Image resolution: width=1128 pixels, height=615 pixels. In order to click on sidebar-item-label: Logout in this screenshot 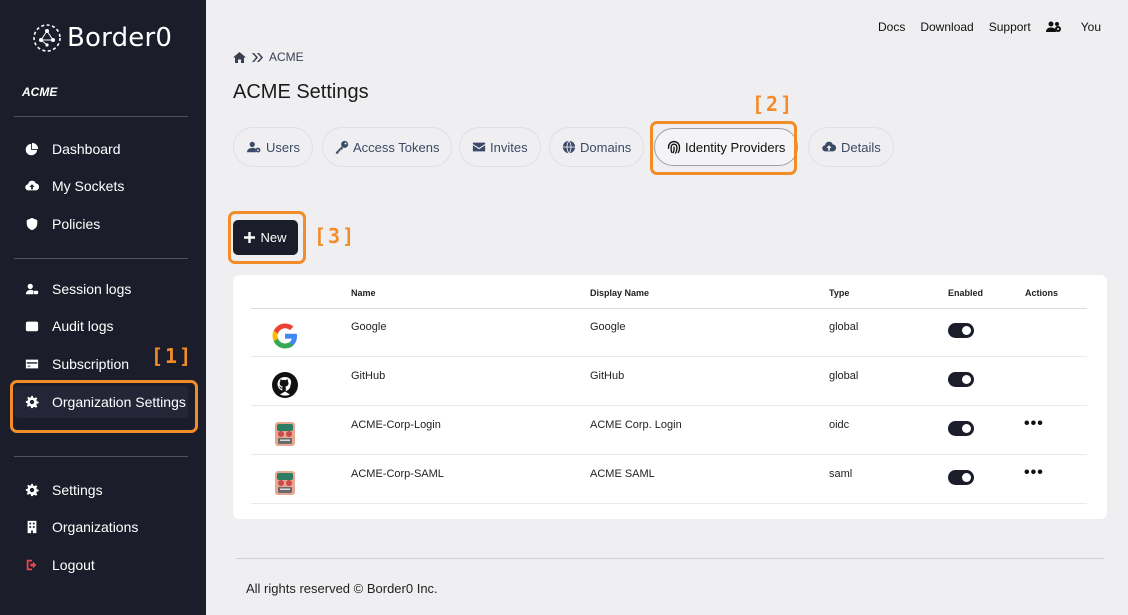, I will do `click(73, 565)`.